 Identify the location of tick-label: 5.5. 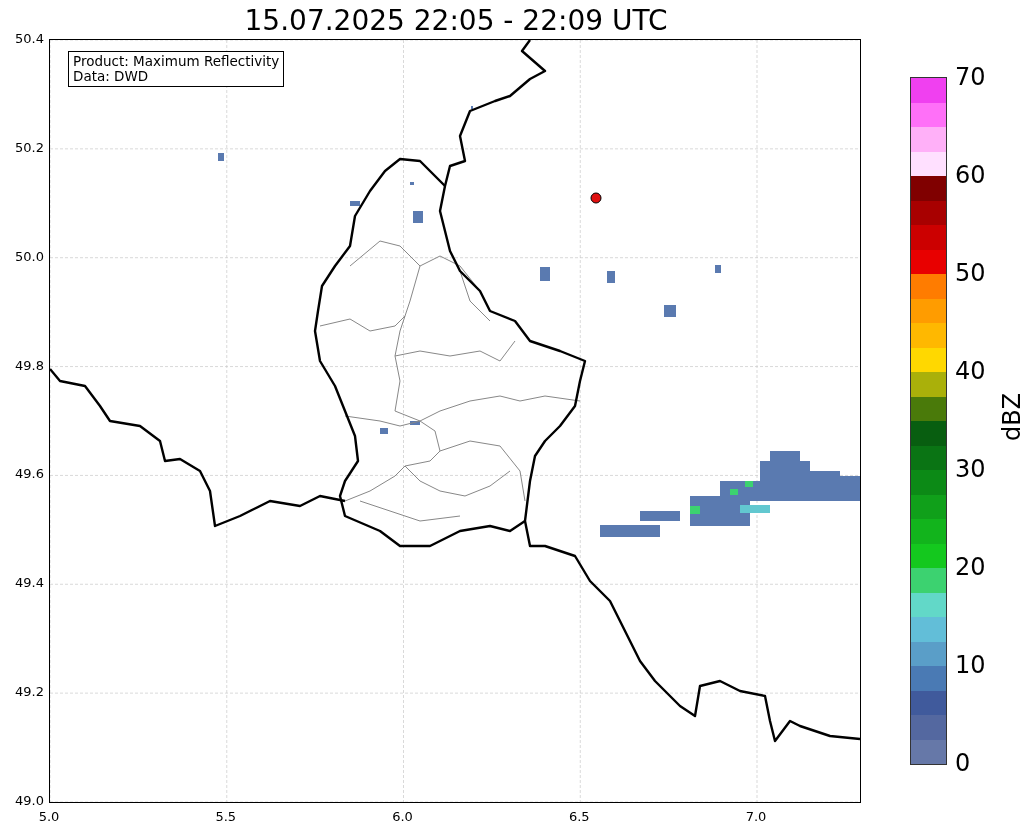
(226, 816).